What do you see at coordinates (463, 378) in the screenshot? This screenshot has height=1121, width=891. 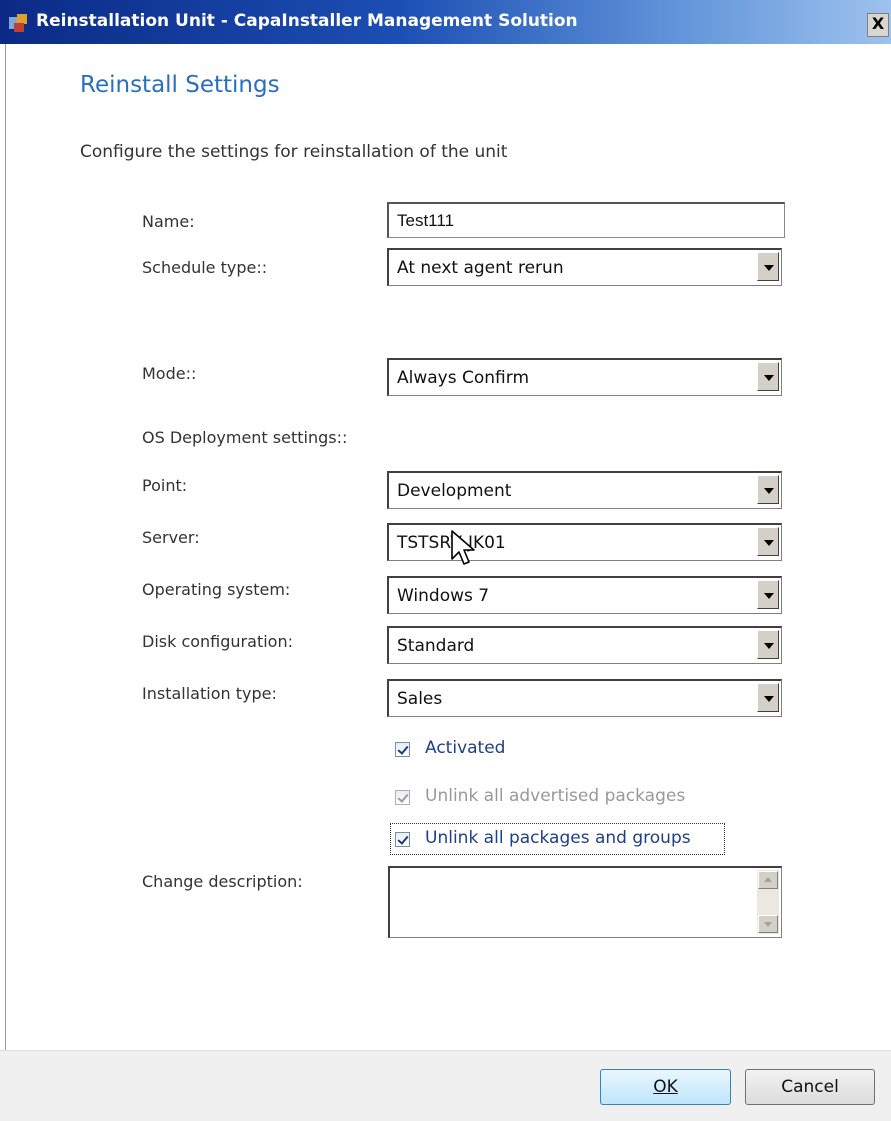 I see `mode-value: Always Confirm` at bounding box center [463, 378].